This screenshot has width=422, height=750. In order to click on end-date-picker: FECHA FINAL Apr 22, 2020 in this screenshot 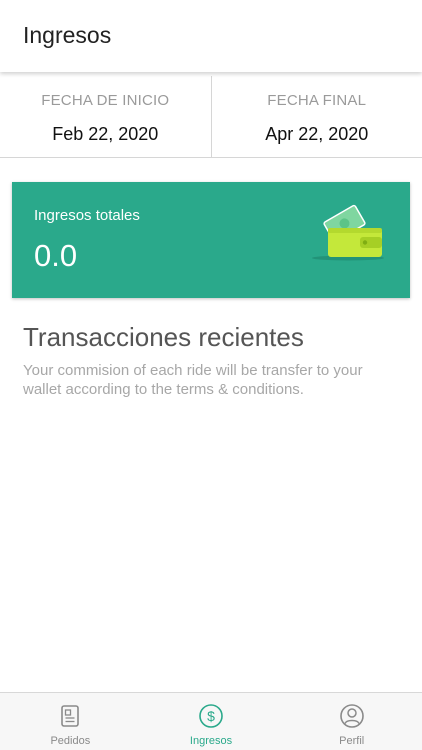, I will do `click(316, 116)`.